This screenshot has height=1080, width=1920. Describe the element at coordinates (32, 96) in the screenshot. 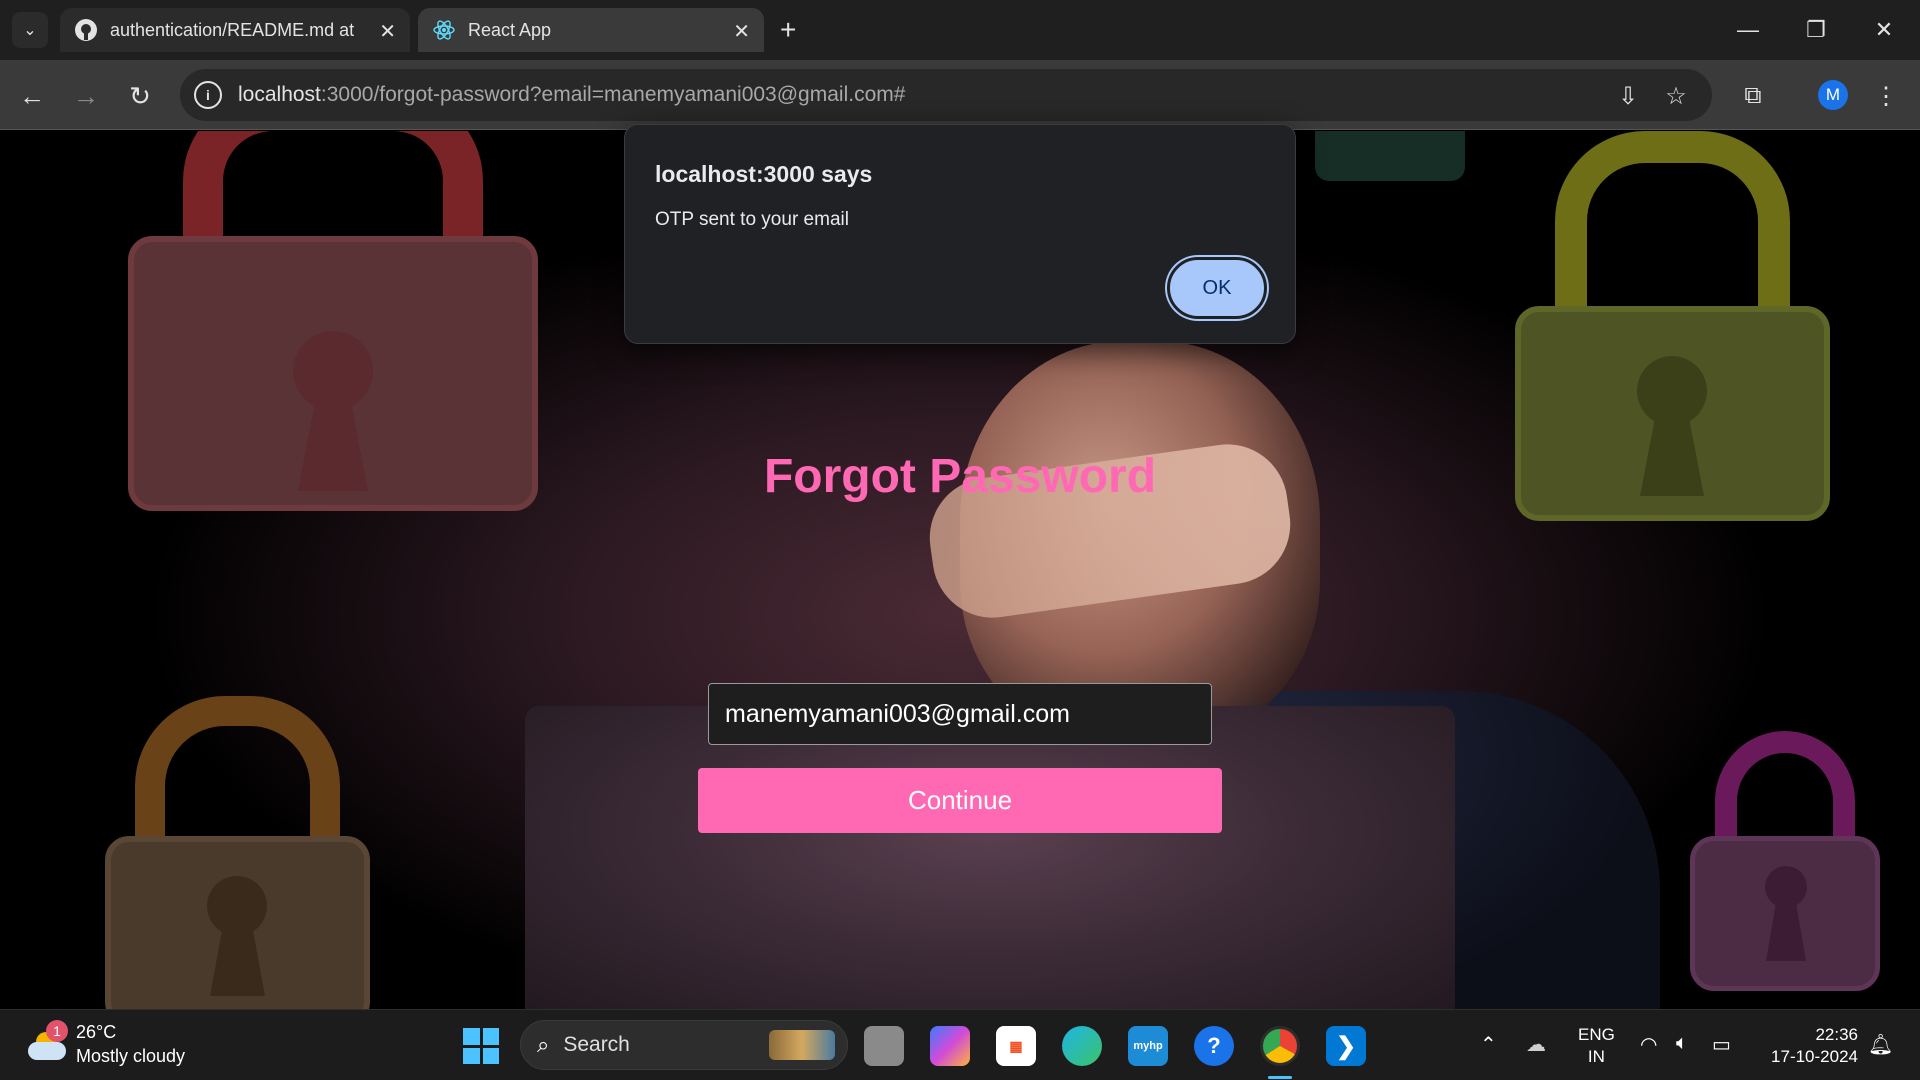

I see `back-button: ←` at that location.